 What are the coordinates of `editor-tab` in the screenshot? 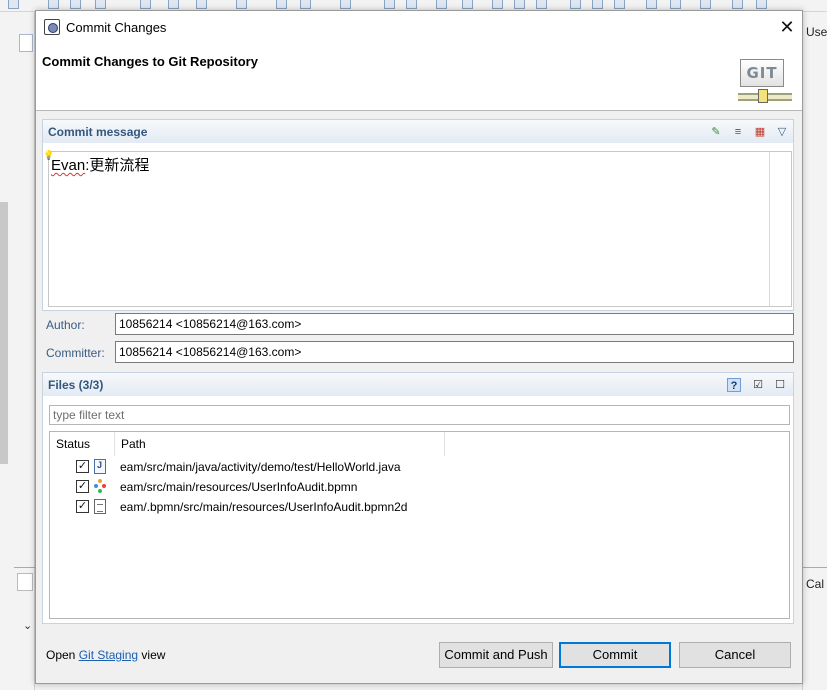 It's located at (26, 43).